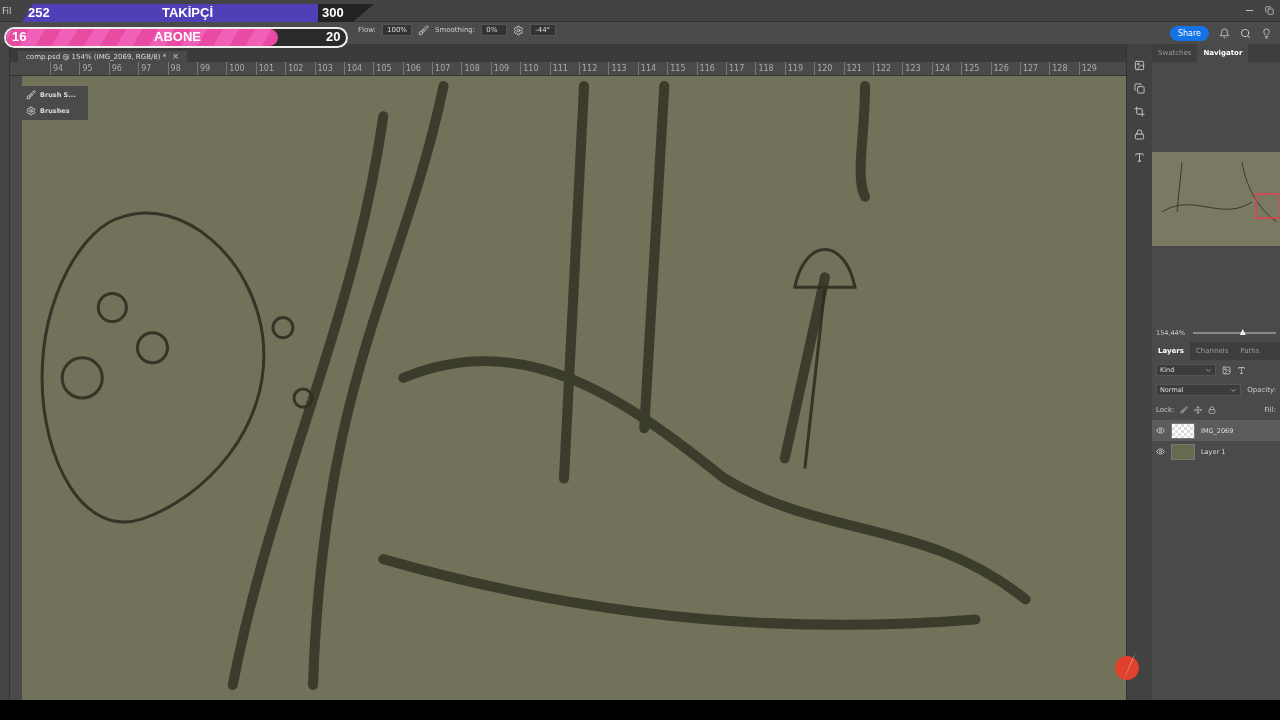  Describe the element at coordinates (1184, 410) in the screenshot. I see `brush-lock-icon` at that location.